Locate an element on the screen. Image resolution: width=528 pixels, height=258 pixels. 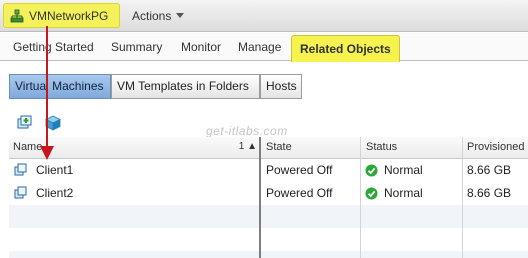
actions-label: Actions is located at coordinates (152, 16).